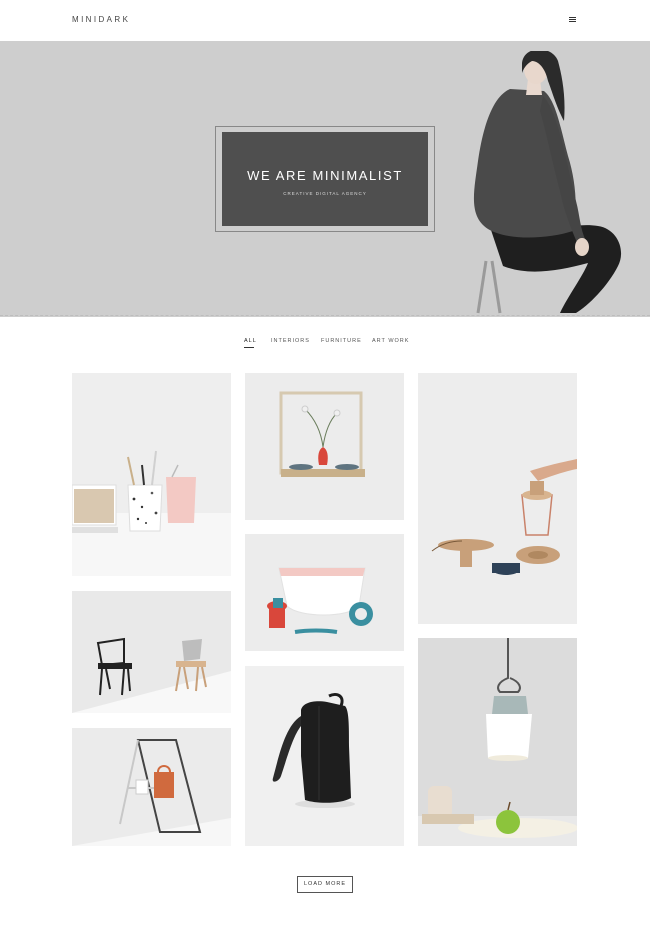  Describe the element at coordinates (101, 19) in the screenshot. I see `site-logo: MINIDARK` at that location.